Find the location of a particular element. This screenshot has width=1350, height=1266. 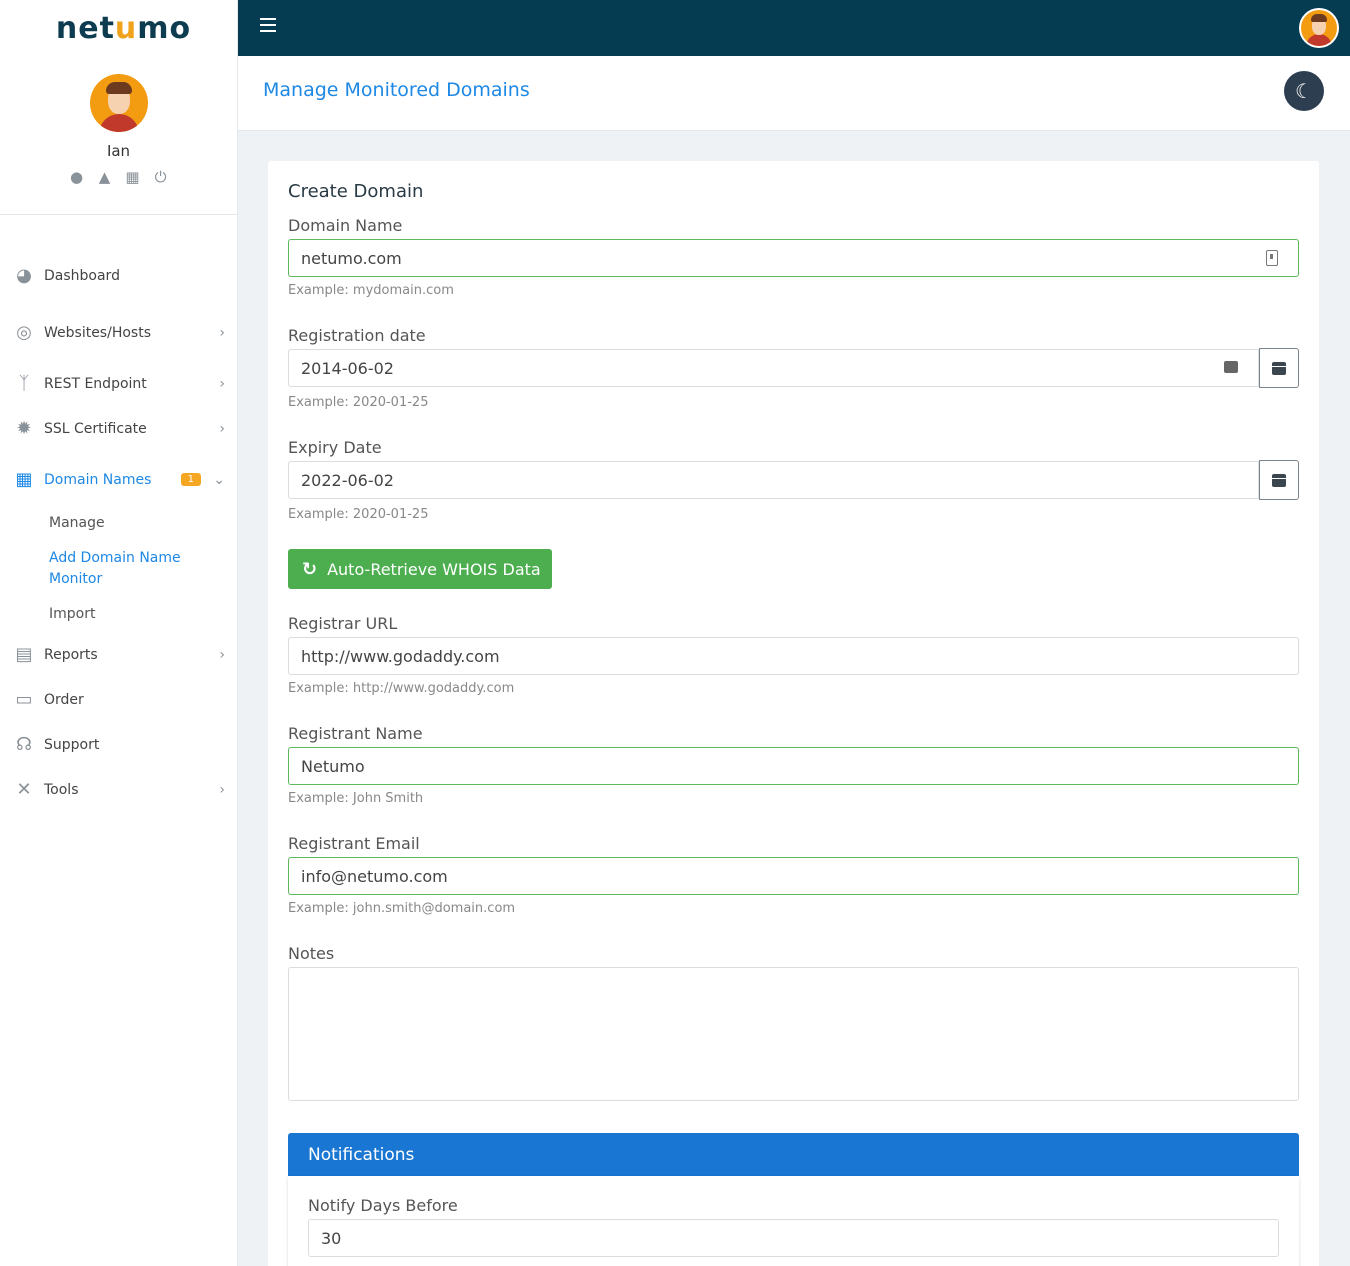

notify-days-value: 30 is located at coordinates (331, 1238).